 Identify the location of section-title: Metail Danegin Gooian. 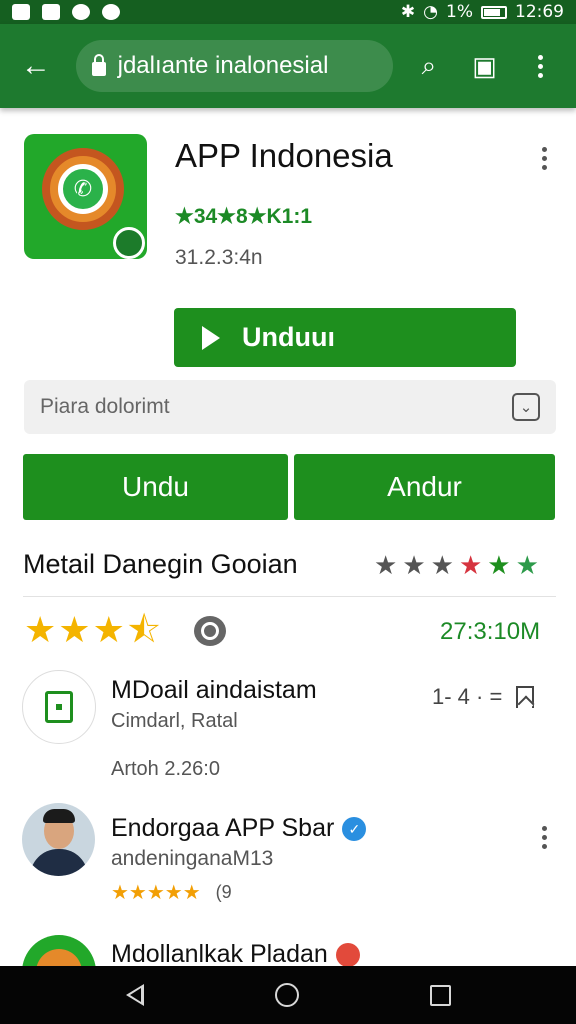
(160, 564).